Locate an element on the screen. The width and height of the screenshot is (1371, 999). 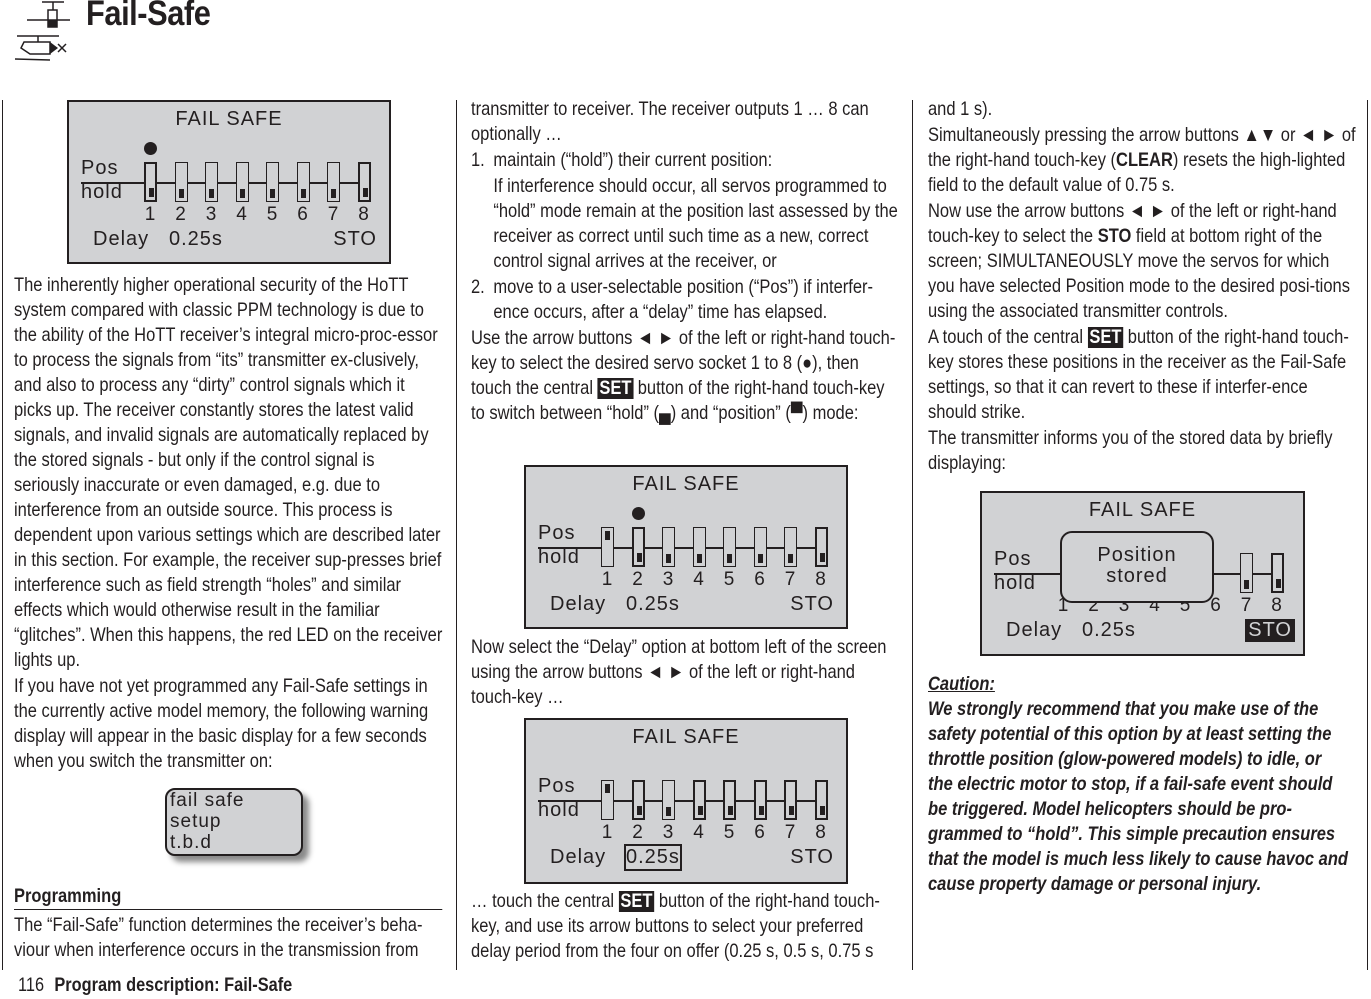
channel-number: 7 is located at coordinates (790, 832).